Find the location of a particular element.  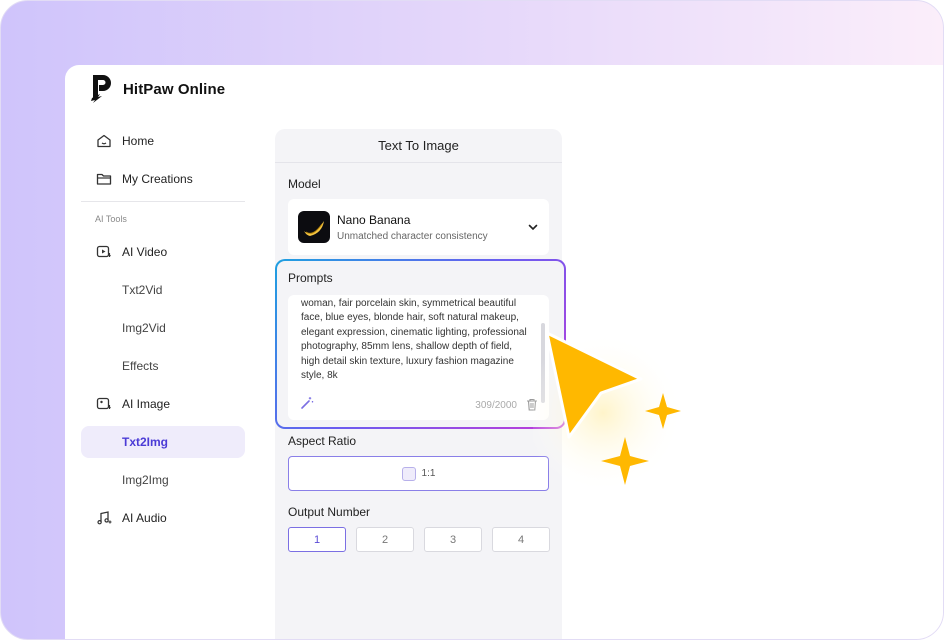

hitpaw-logo-icon is located at coordinates (101, 89).